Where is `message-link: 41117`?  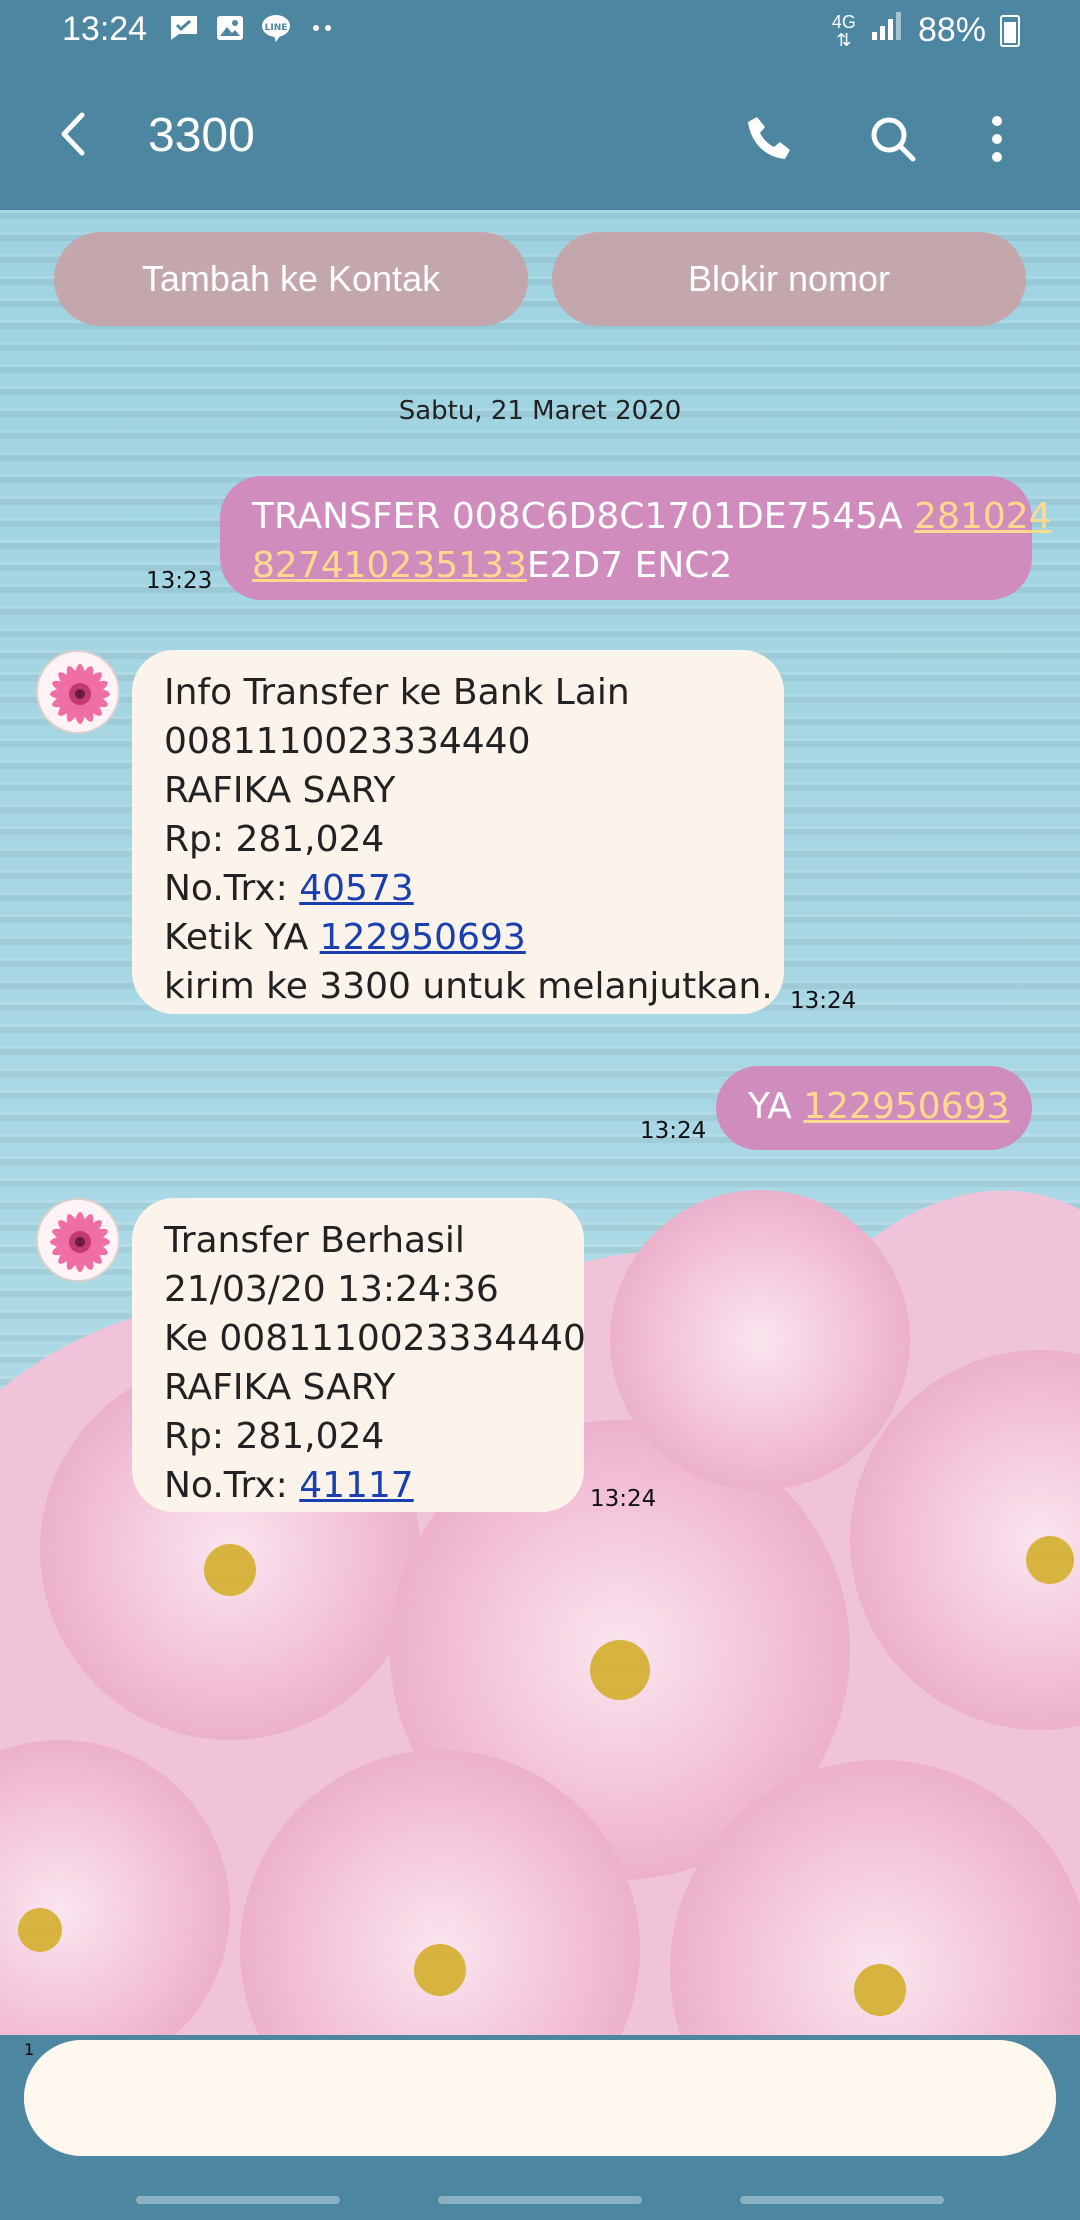
message-link: 41117 is located at coordinates (356, 1485).